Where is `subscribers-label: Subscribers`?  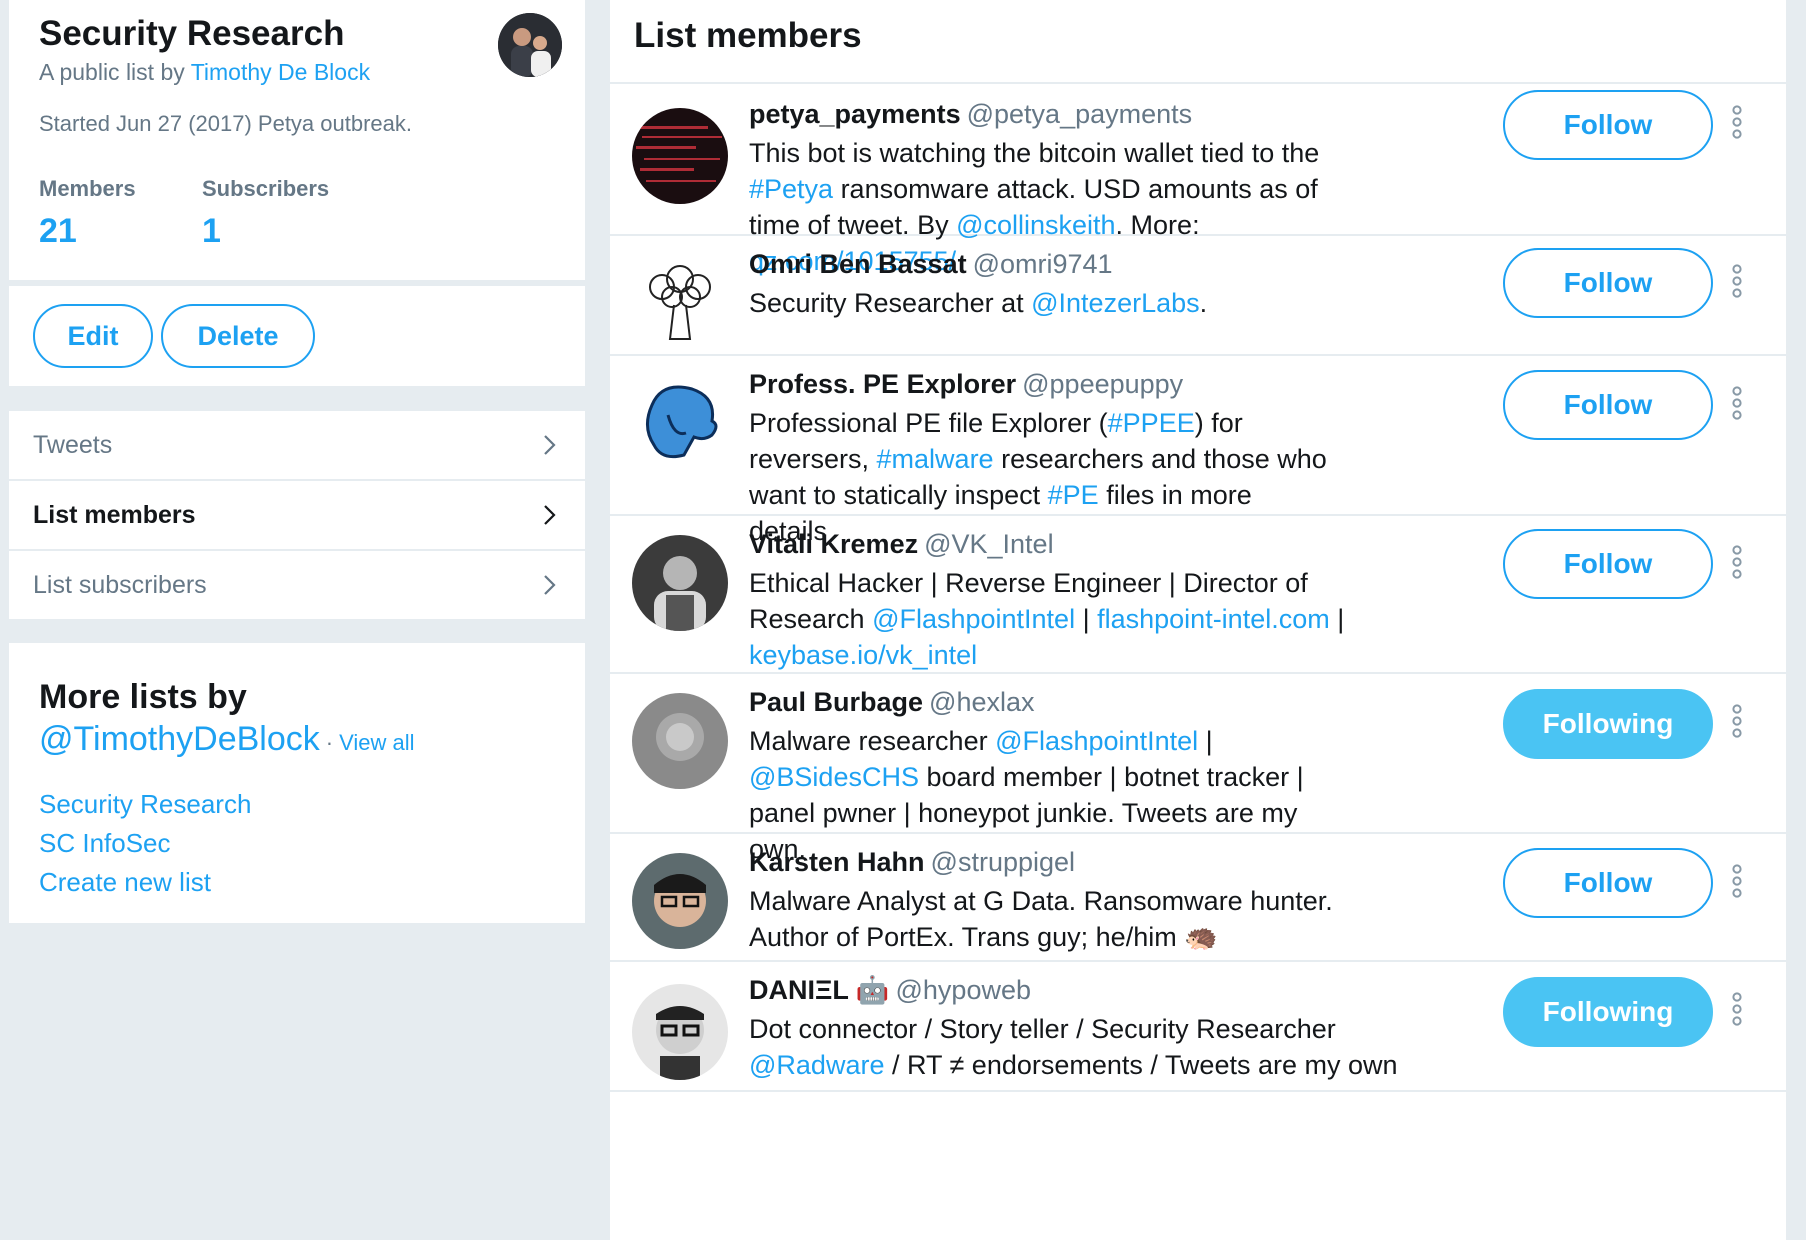
subscribers-label: Subscribers is located at coordinates (266, 188).